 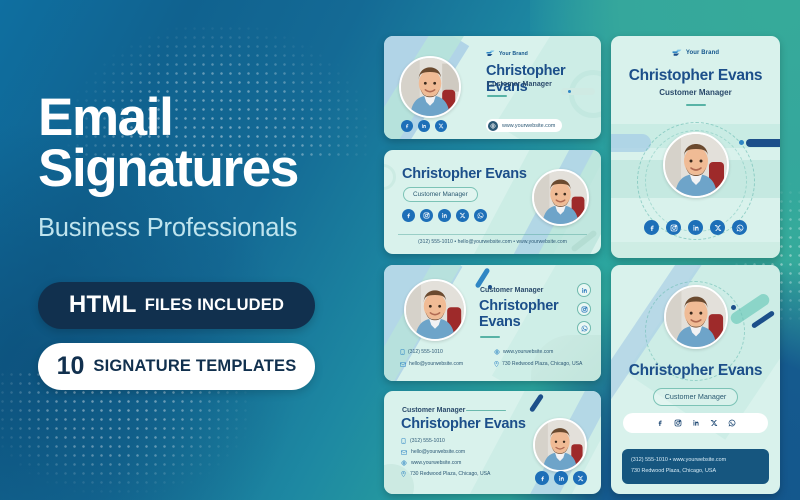 I want to click on html-files-badge: HTML FILES INCLUDED, so click(x=176, y=305).